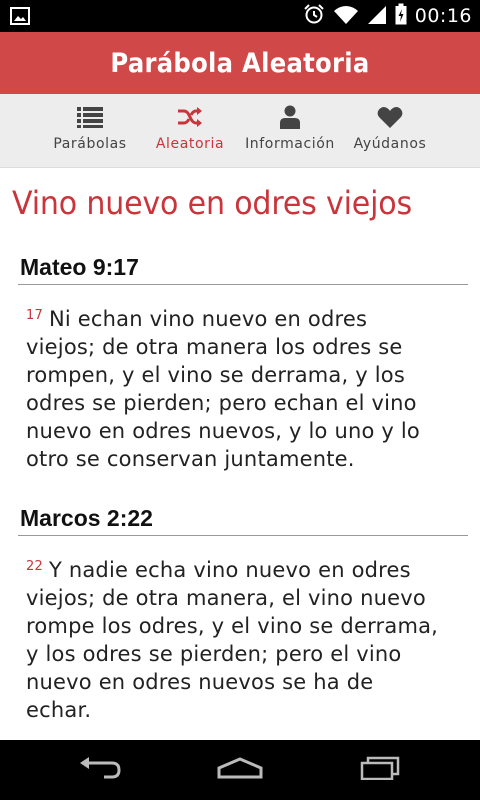 Image resolution: width=480 pixels, height=800 pixels. What do you see at coordinates (190, 459) in the screenshot?
I see `verse-line: otro se conservan juntamente.` at bounding box center [190, 459].